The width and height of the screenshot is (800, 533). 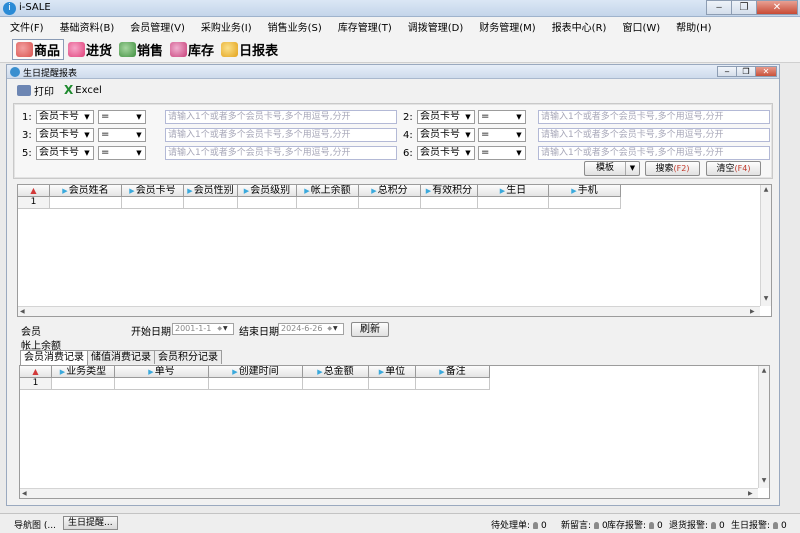 I want to click on clear-button: 清空(F4), so click(x=733, y=168).